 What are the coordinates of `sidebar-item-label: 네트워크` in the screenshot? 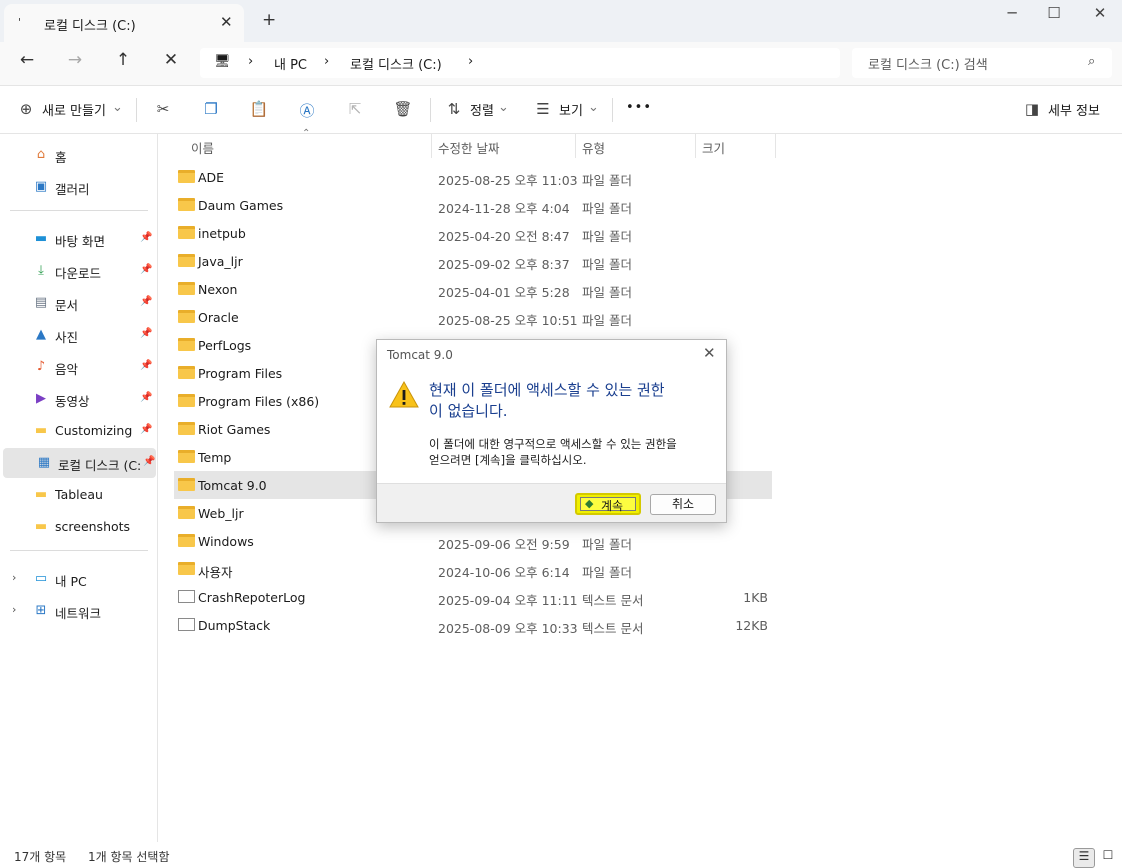 It's located at (78, 613).